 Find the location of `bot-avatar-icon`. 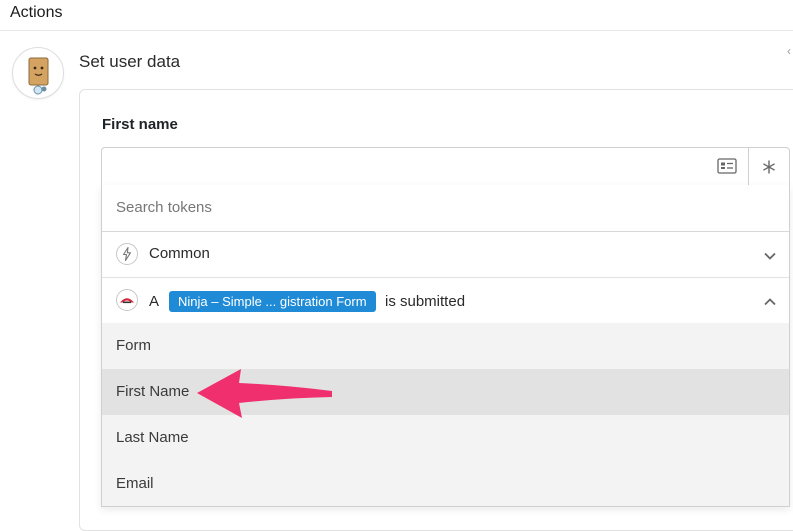

bot-avatar-icon is located at coordinates (38, 73).